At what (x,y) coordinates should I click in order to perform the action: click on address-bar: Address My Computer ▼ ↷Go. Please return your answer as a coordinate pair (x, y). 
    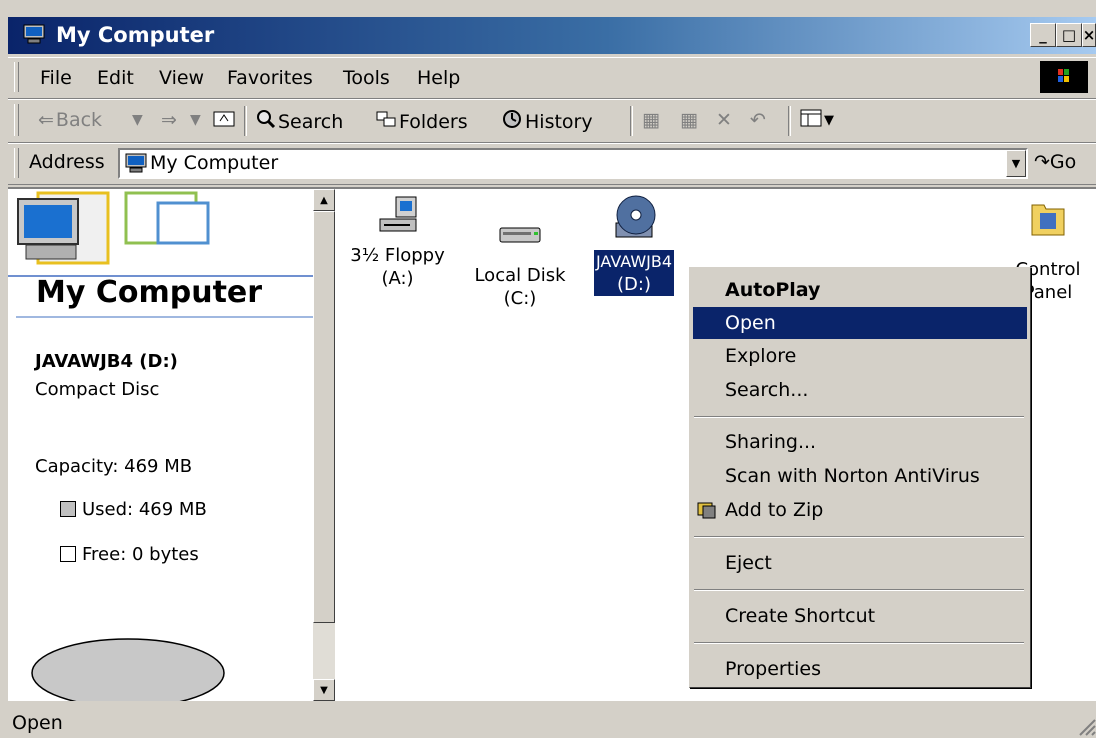
    Looking at the image, I should click on (552, 164).